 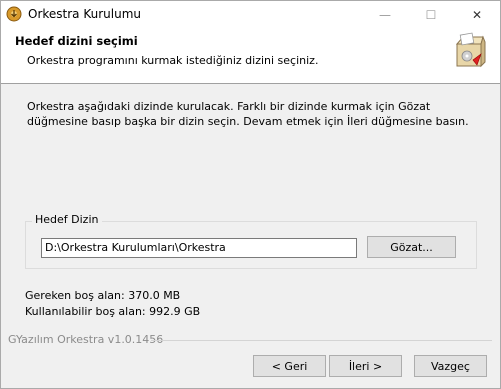 What do you see at coordinates (76, 41) in the screenshot?
I see `page-title: Hedef dizini seçimi` at bounding box center [76, 41].